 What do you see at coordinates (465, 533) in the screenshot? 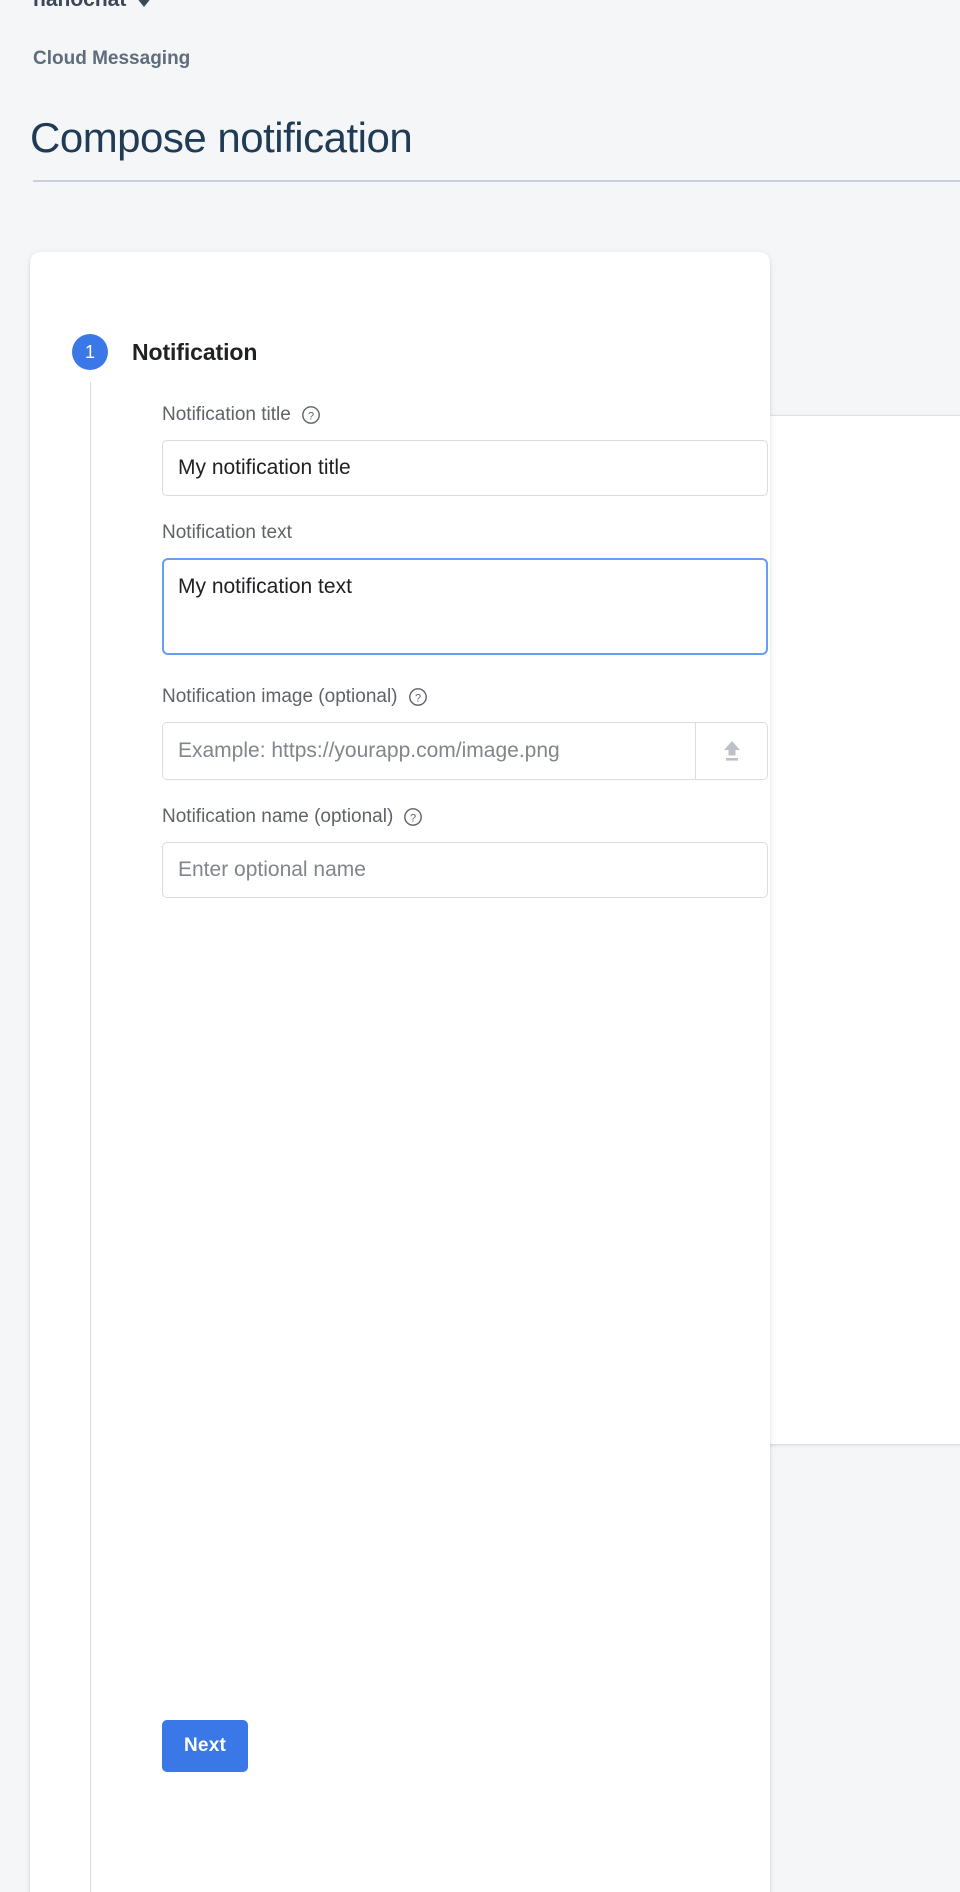
I see `notification-text-label-row: Notification text` at bounding box center [465, 533].